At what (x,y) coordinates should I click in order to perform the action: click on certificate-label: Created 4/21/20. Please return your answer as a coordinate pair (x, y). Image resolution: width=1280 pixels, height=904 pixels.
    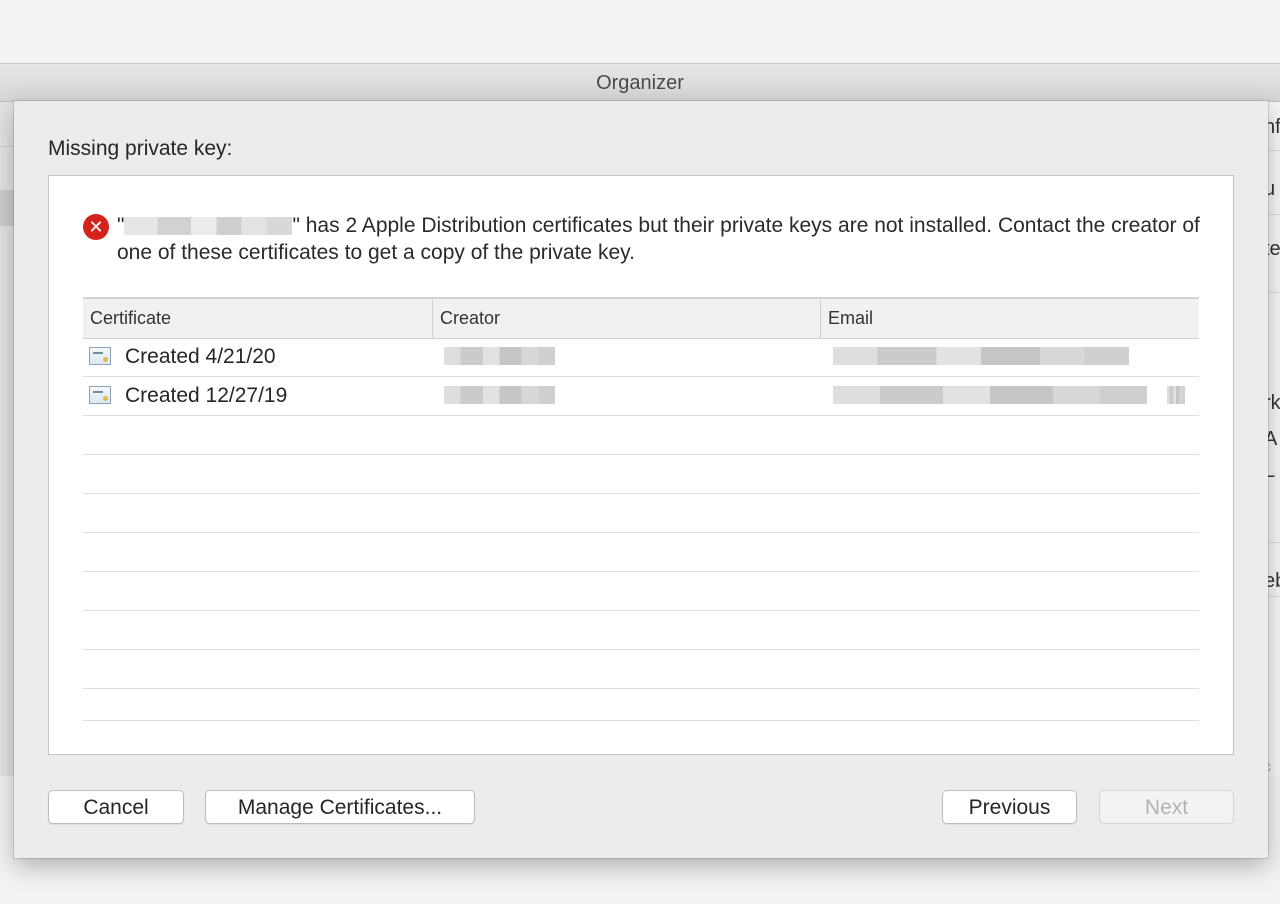
    Looking at the image, I should click on (200, 356).